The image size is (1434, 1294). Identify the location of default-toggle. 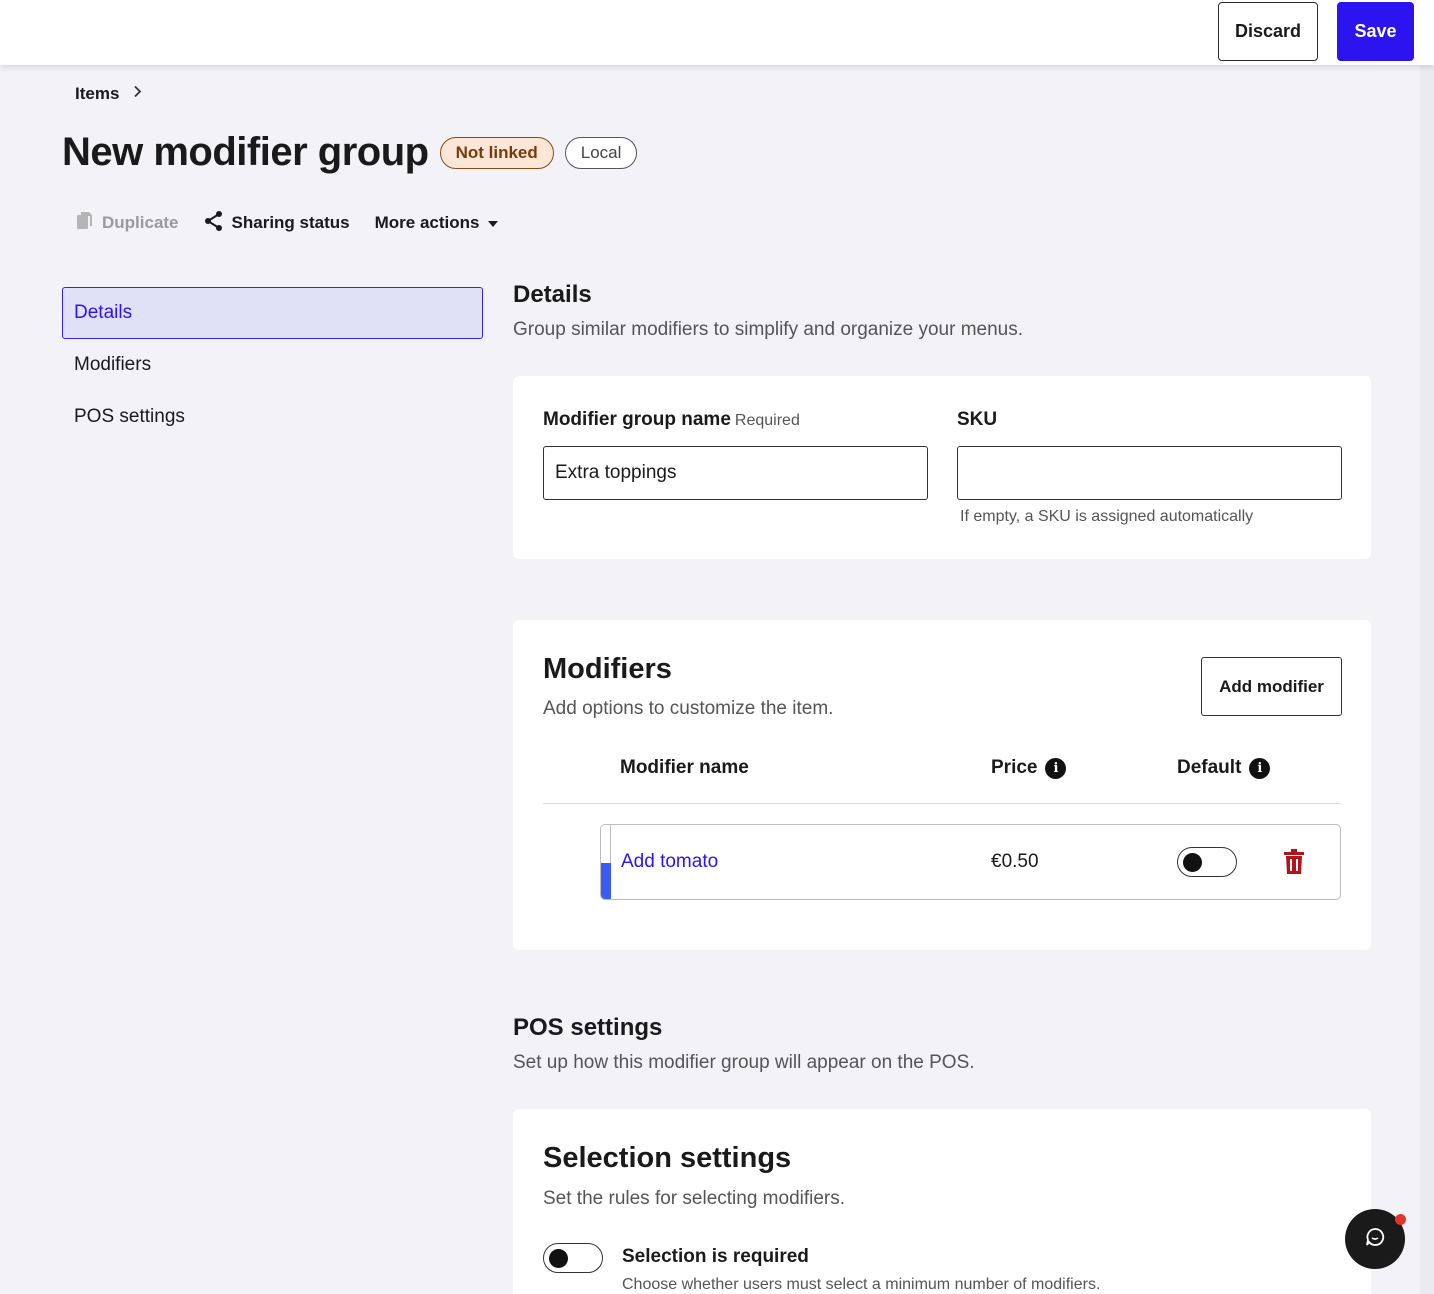
(1207, 862).